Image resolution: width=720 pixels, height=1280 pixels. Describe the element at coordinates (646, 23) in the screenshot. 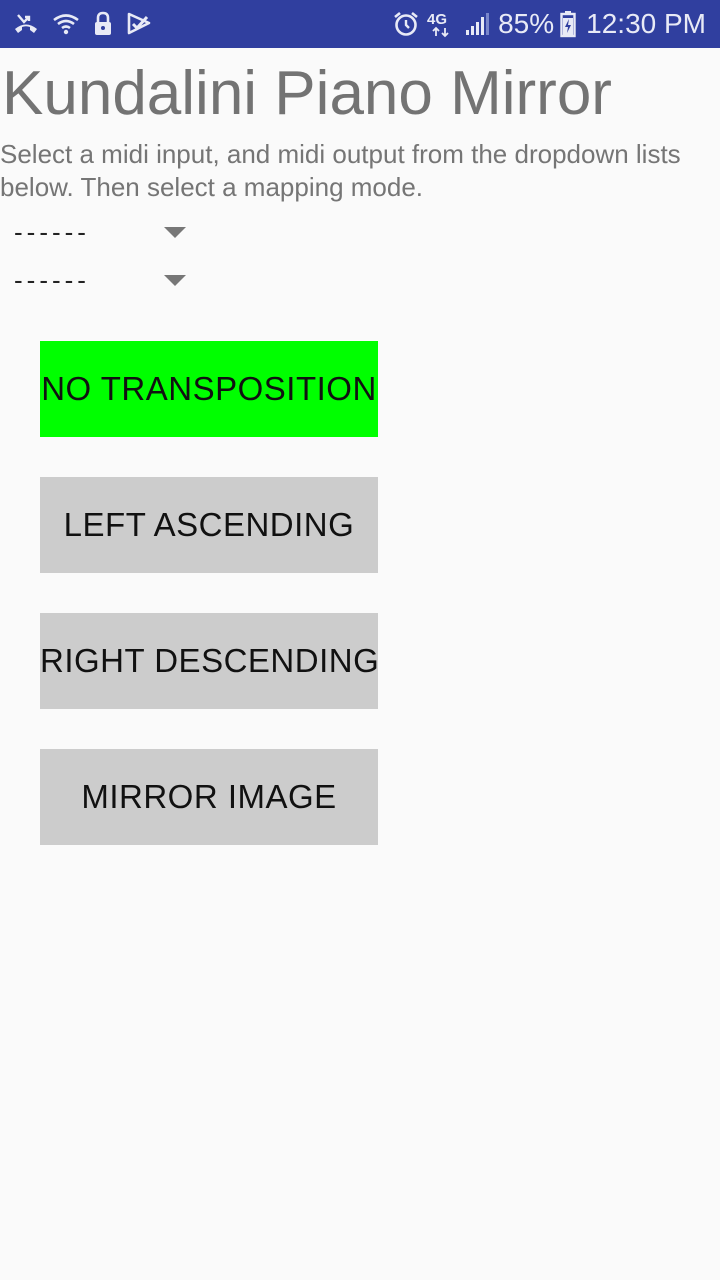

I see `clock: 12:30 PM` at that location.